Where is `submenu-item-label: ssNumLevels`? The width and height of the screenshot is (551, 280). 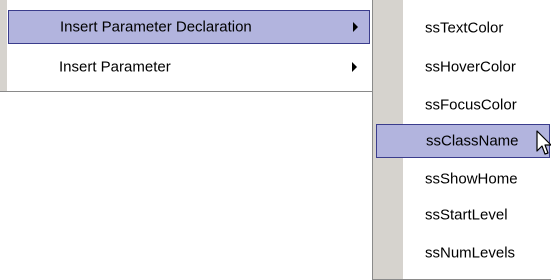 submenu-item-label: ssNumLevels is located at coordinates (470, 253).